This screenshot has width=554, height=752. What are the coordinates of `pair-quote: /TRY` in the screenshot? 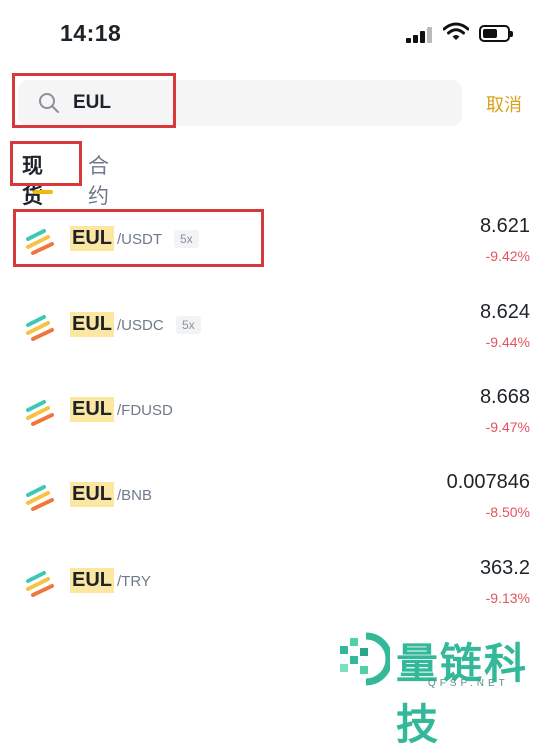 It's located at (134, 581).